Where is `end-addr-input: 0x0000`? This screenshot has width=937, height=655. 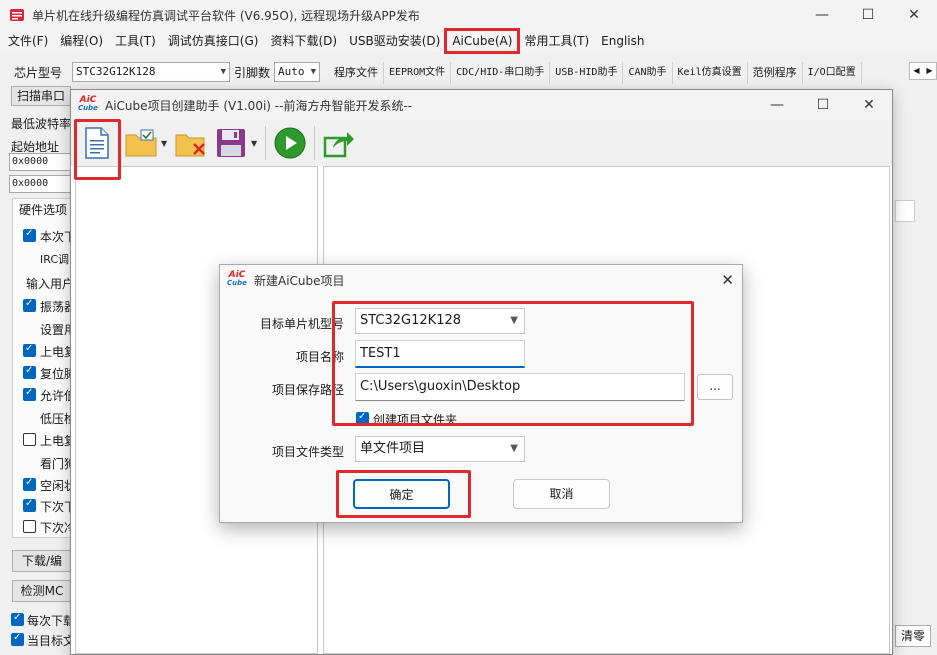
end-addr-input: 0x0000 is located at coordinates (40, 184).